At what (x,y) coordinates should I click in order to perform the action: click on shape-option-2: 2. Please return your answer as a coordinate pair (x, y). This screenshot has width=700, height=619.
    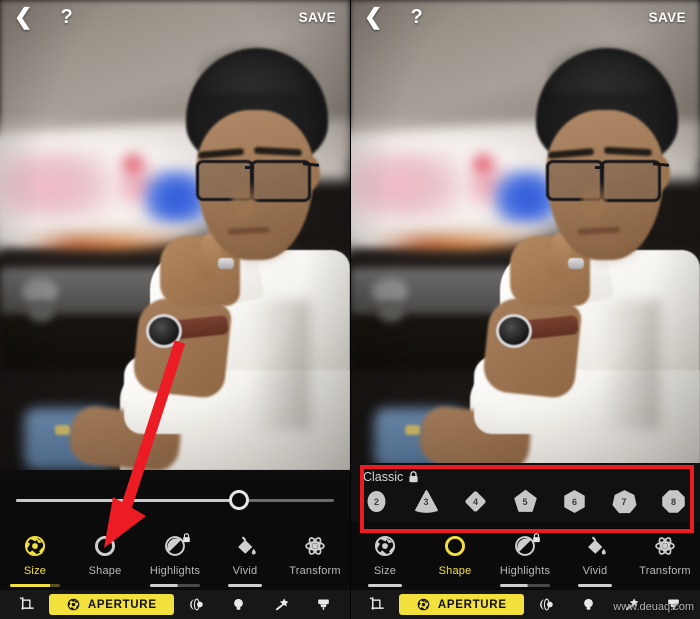
    Looking at the image, I should click on (376, 501).